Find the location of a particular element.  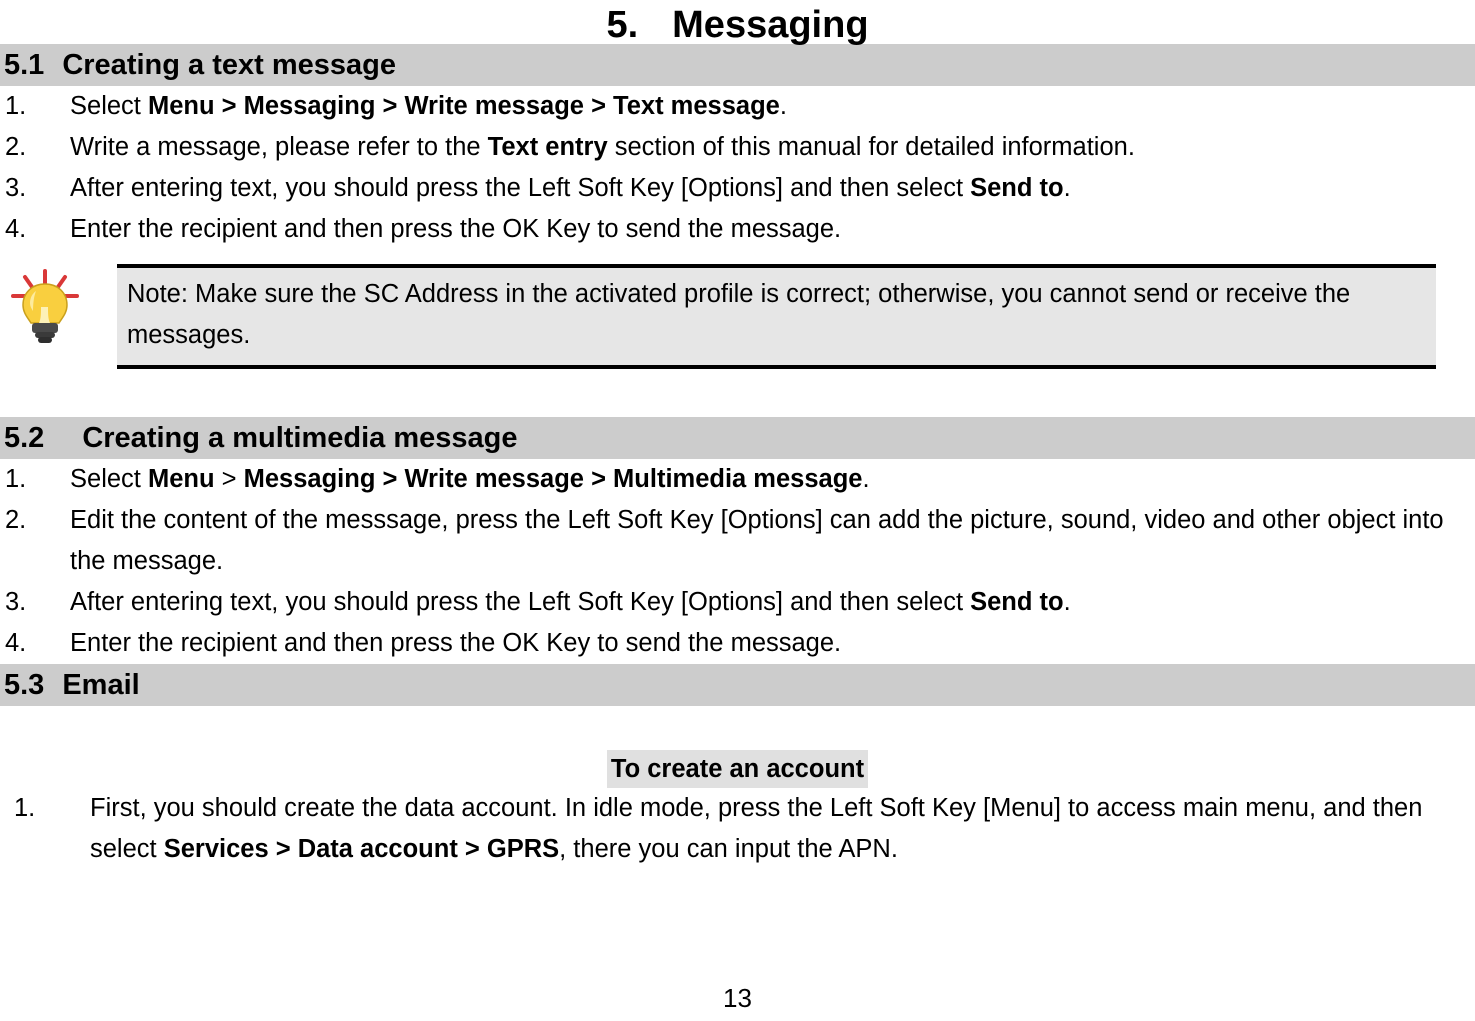

section-number-5-2: 5.2 is located at coordinates (24, 438).